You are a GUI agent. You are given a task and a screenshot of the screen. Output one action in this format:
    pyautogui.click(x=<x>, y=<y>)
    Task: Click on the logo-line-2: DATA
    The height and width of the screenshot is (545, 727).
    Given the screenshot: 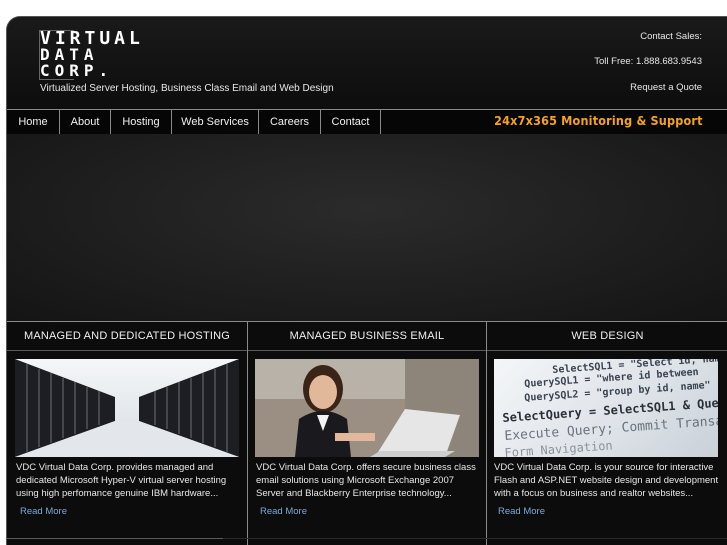 What is the action you would take?
    pyautogui.click(x=69, y=54)
    